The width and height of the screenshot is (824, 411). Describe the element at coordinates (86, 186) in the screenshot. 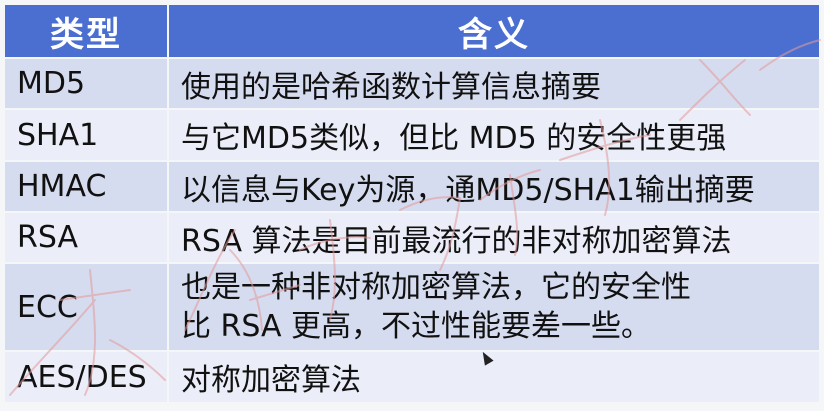

I see `type-cell: HMAC` at that location.